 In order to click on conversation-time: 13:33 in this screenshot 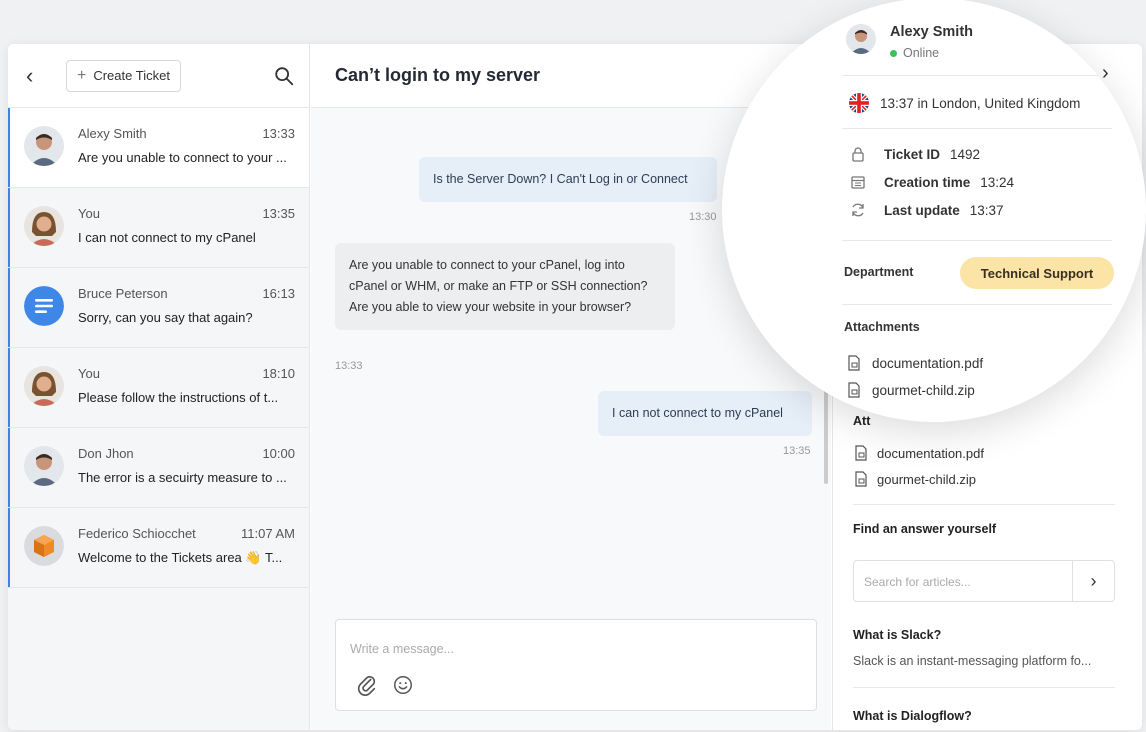, I will do `click(278, 133)`.